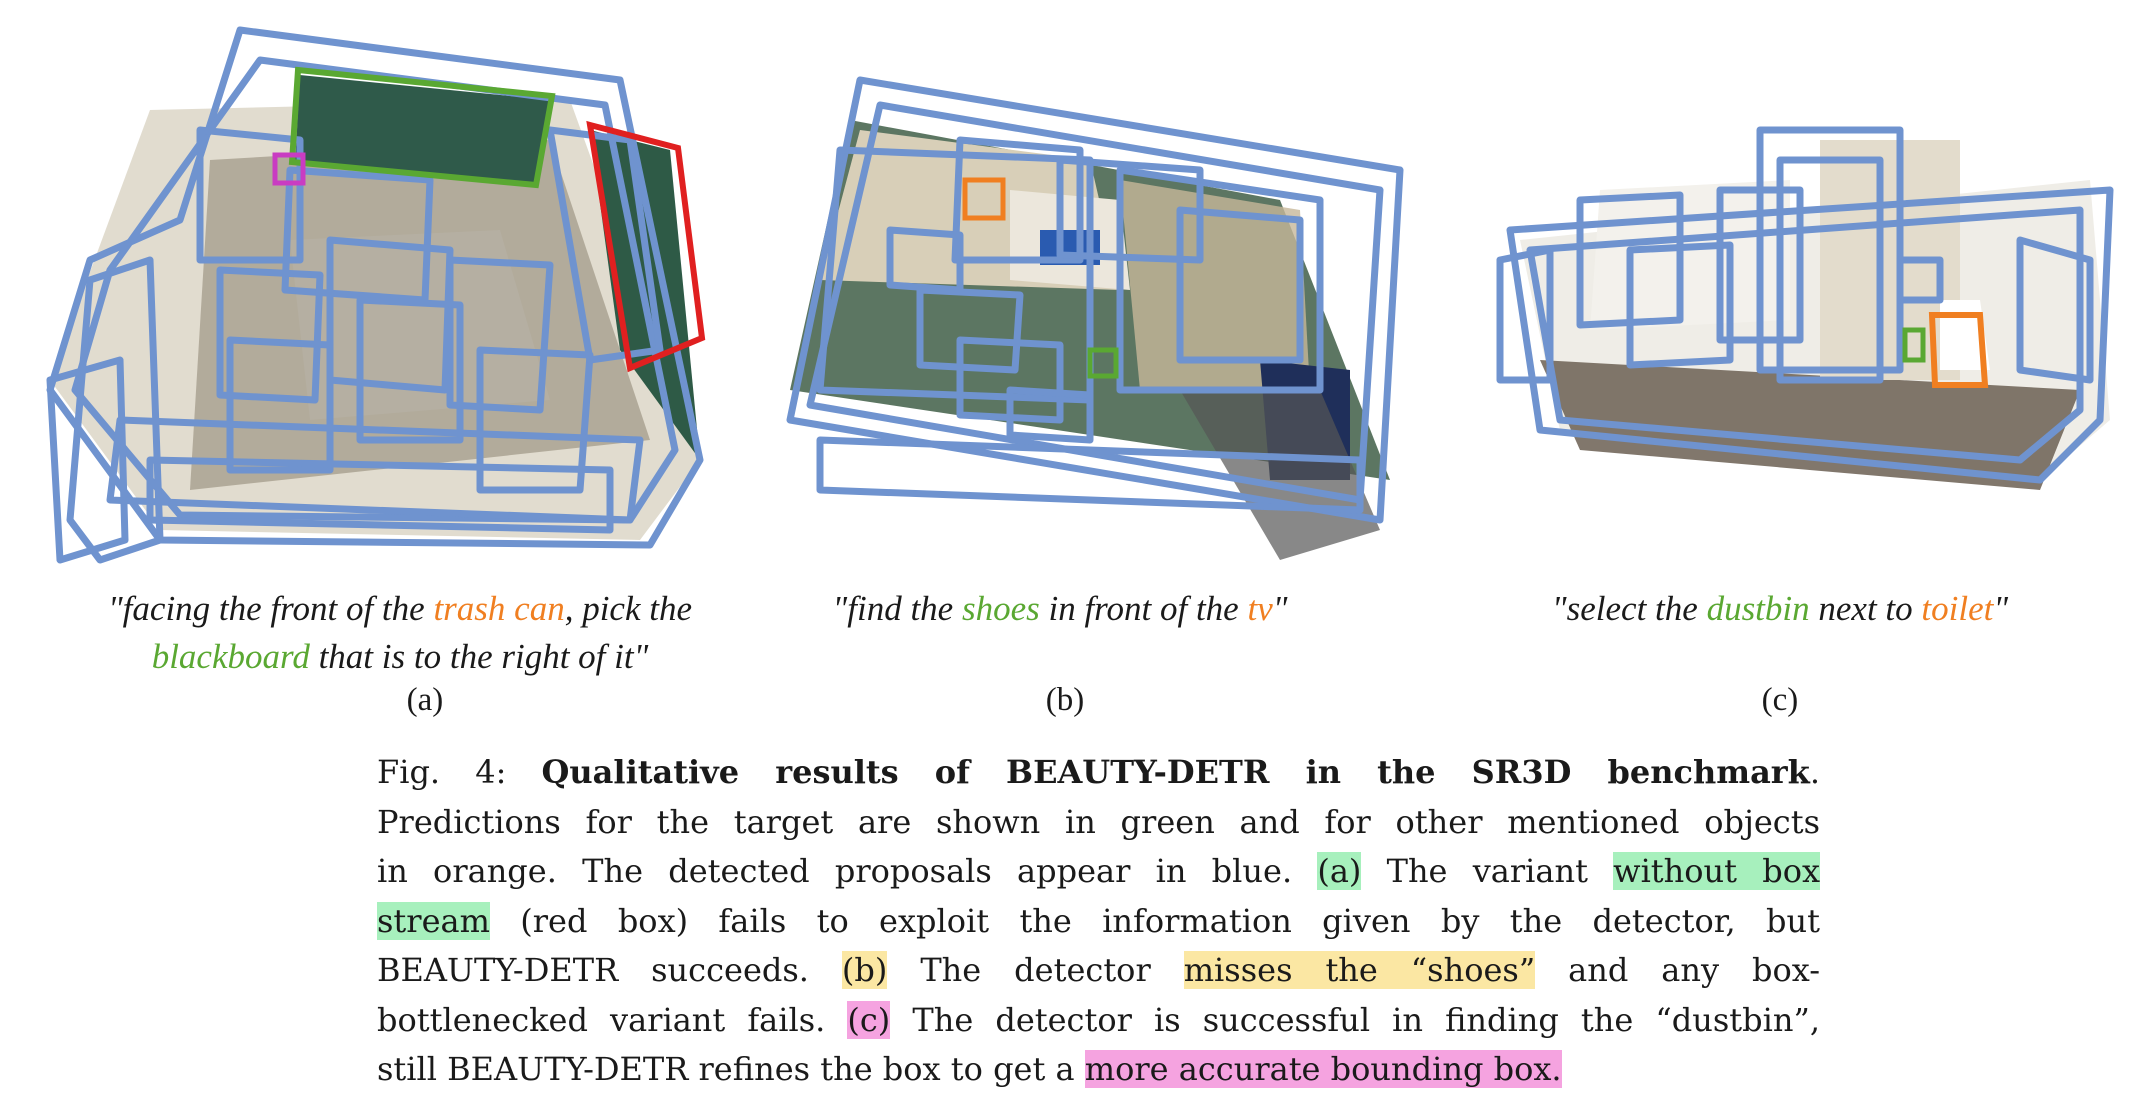 This screenshot has width=2143, height=1109. Describe the element at coordinates (869, 1019) in the screenshot. I see `highlight-c-label: (c)` at that location.